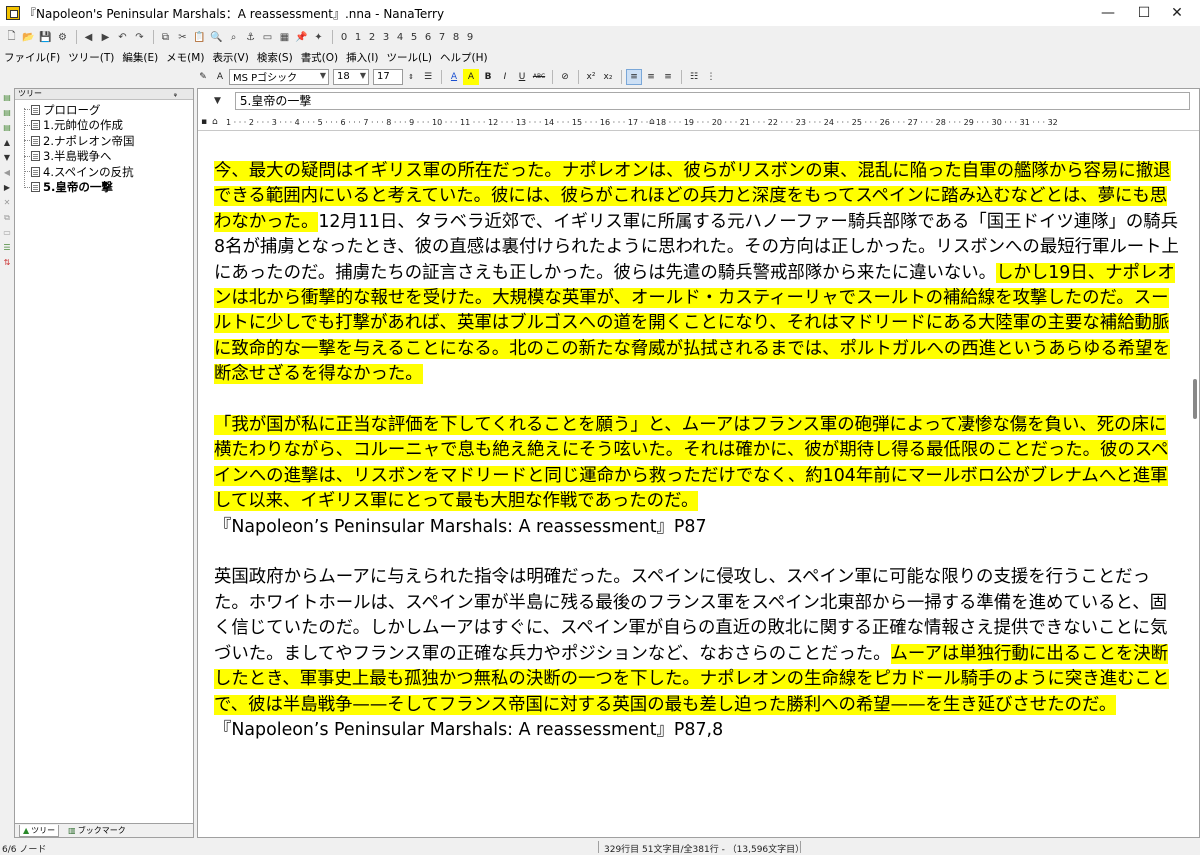  Describe the element at coordinates (233, 37) in the screenshot. I see `binoculars-icon: ⌕` at that location.